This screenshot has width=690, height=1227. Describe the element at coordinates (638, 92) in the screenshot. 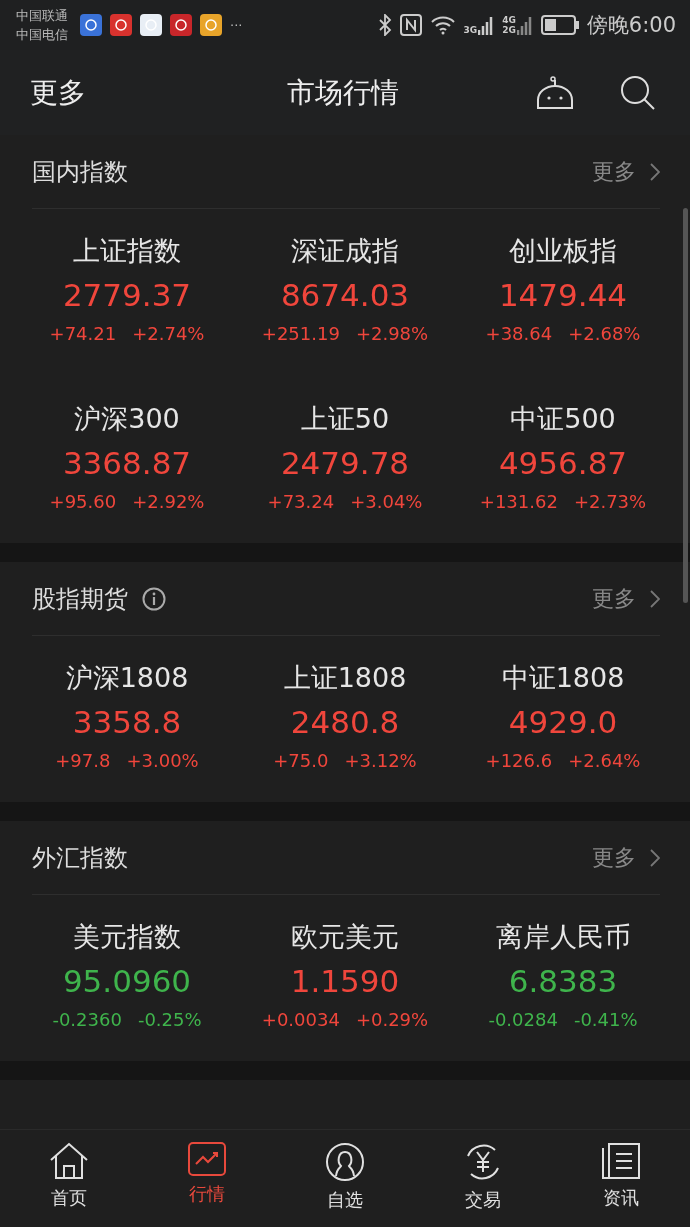

I see `search-icon` at that location.